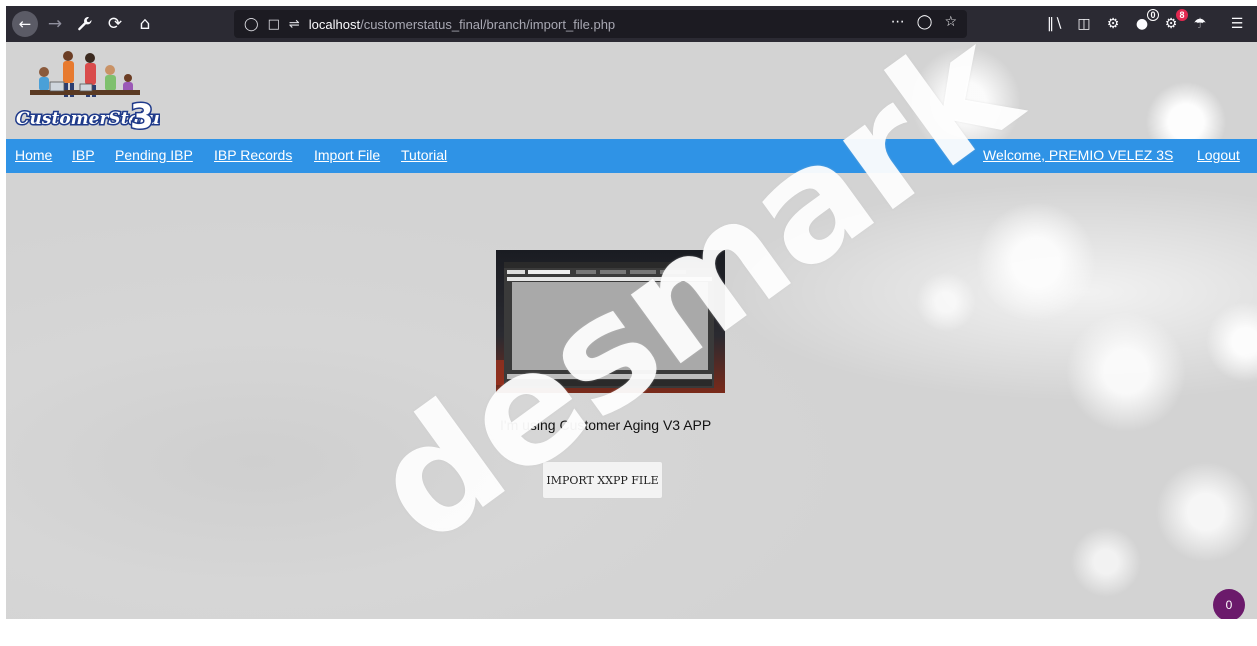  I want to click on nav-pending-ibp: Pending IBP, so click(154, 155).